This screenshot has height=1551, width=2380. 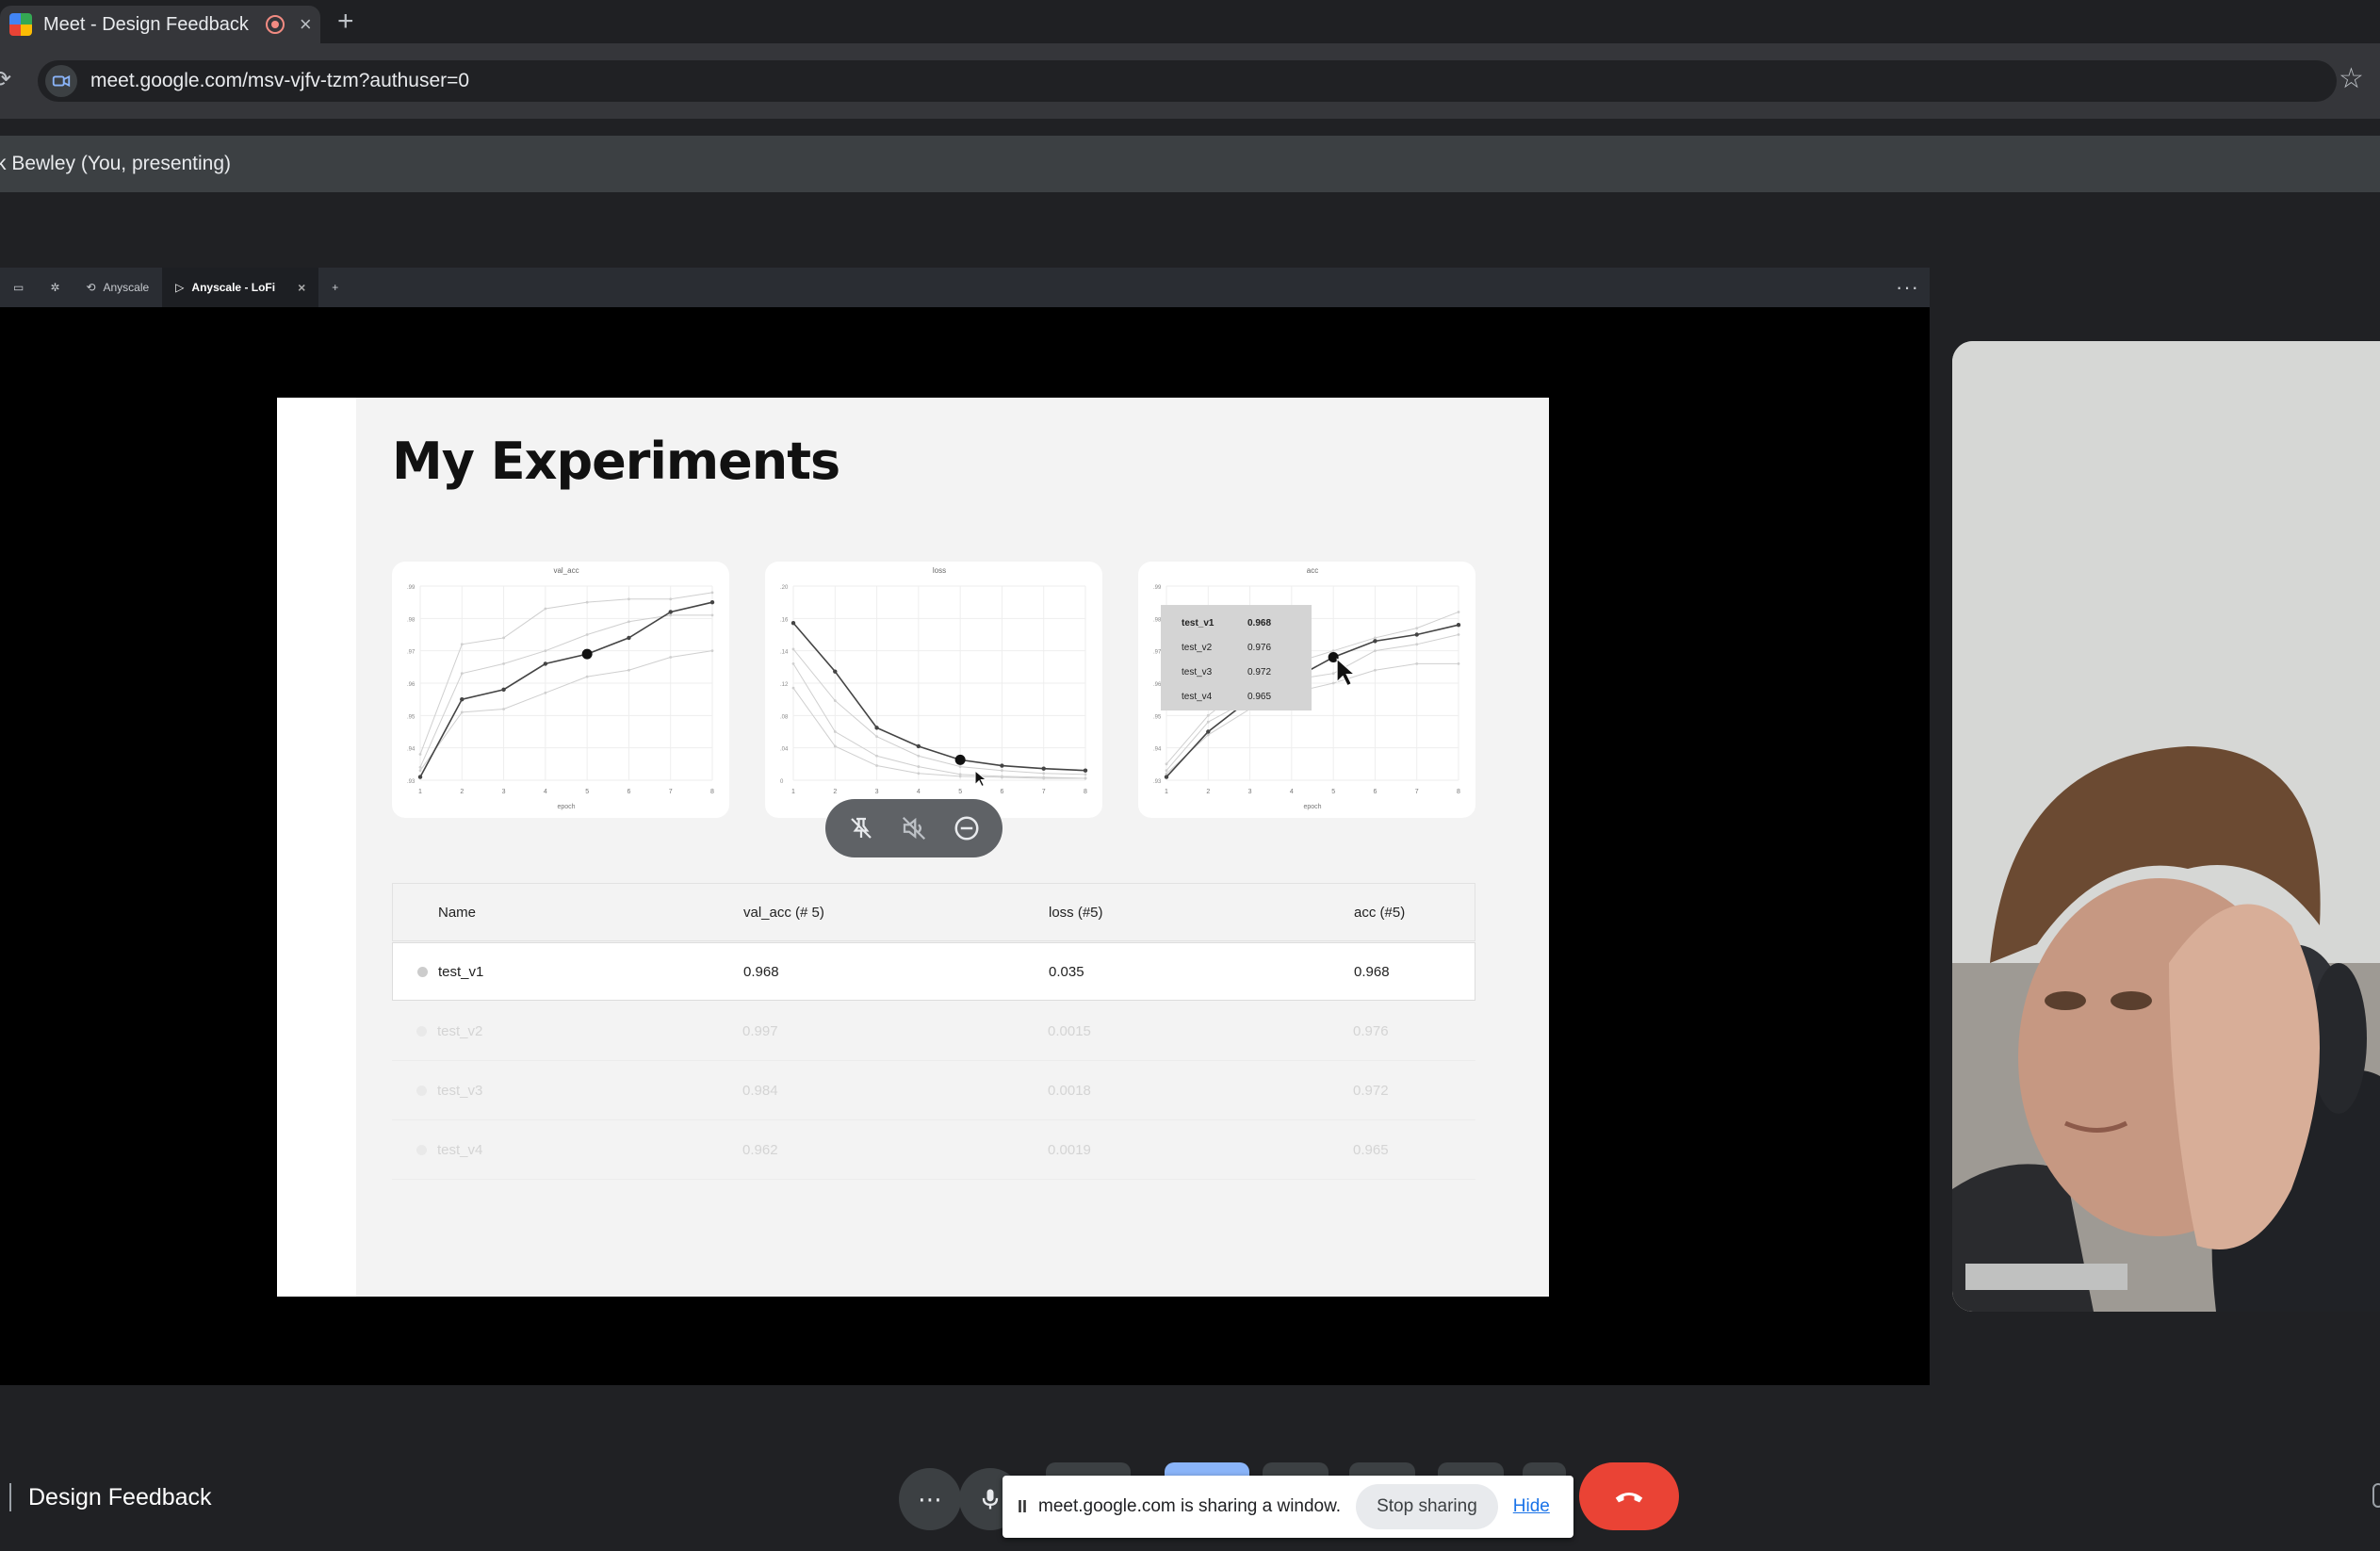 What do you see at coordinates (1023, 1506) in the screenshot?
I see `pause-icon: II` at bounding box center [1023, 1506].